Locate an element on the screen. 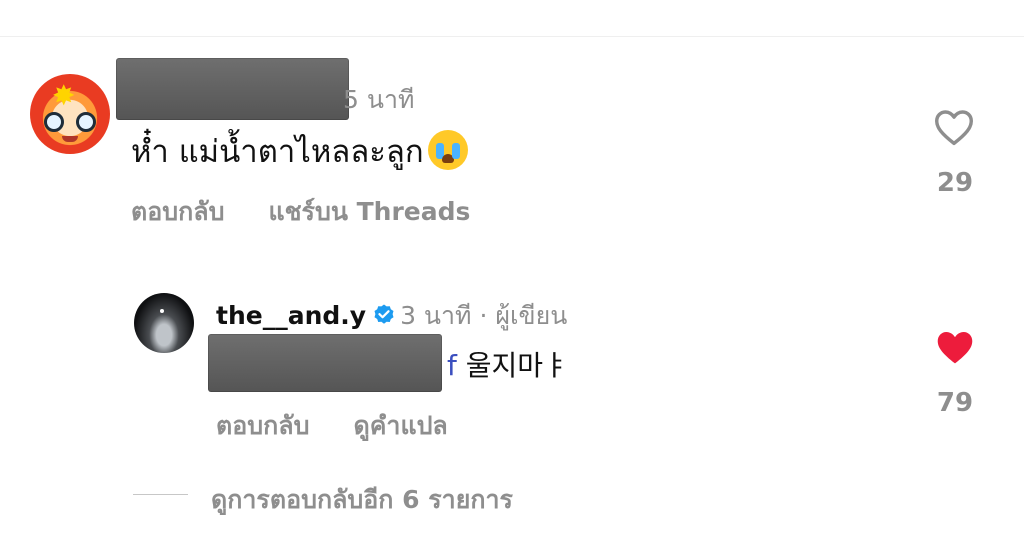  redacted-username is located at coordinates (232, 89).